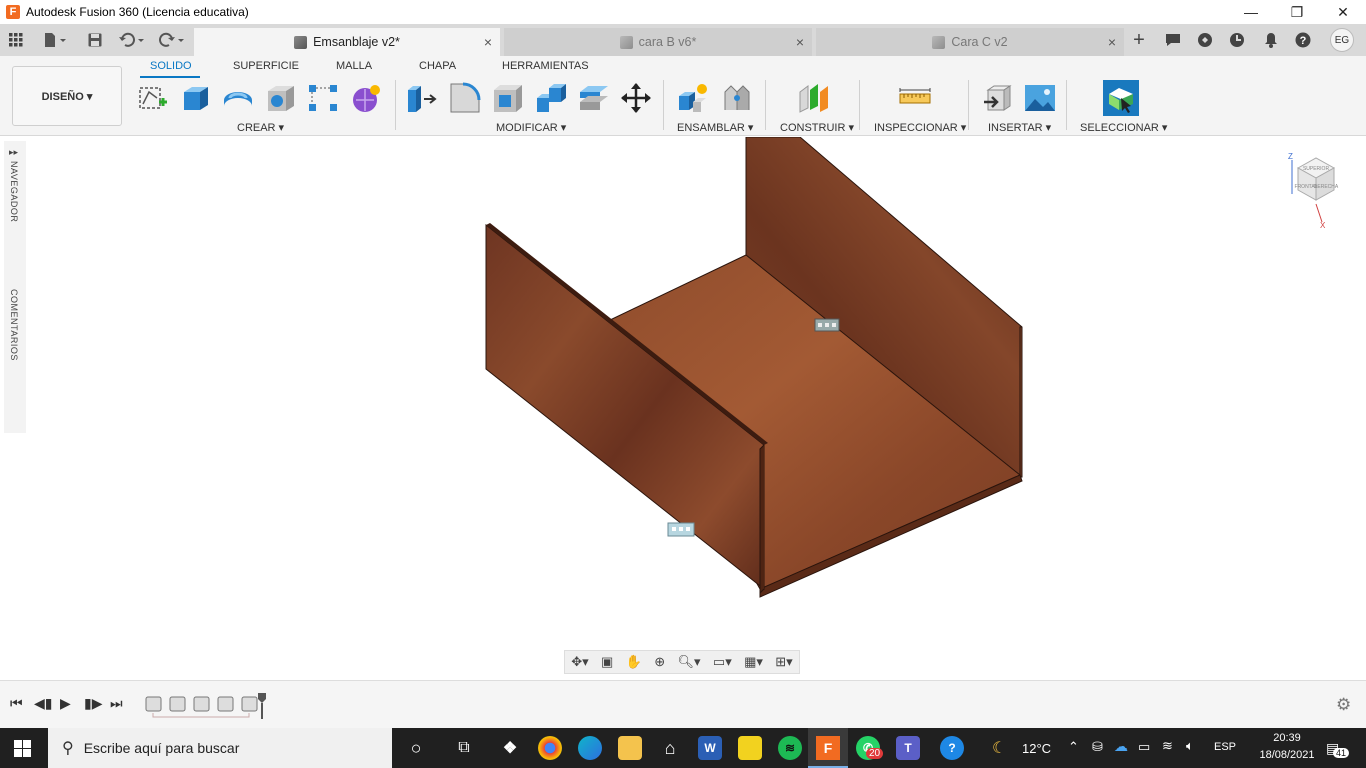  Describe the element at coordinates (1139, 40) in the screenshot. I see `new-tab-button: +` at that location.